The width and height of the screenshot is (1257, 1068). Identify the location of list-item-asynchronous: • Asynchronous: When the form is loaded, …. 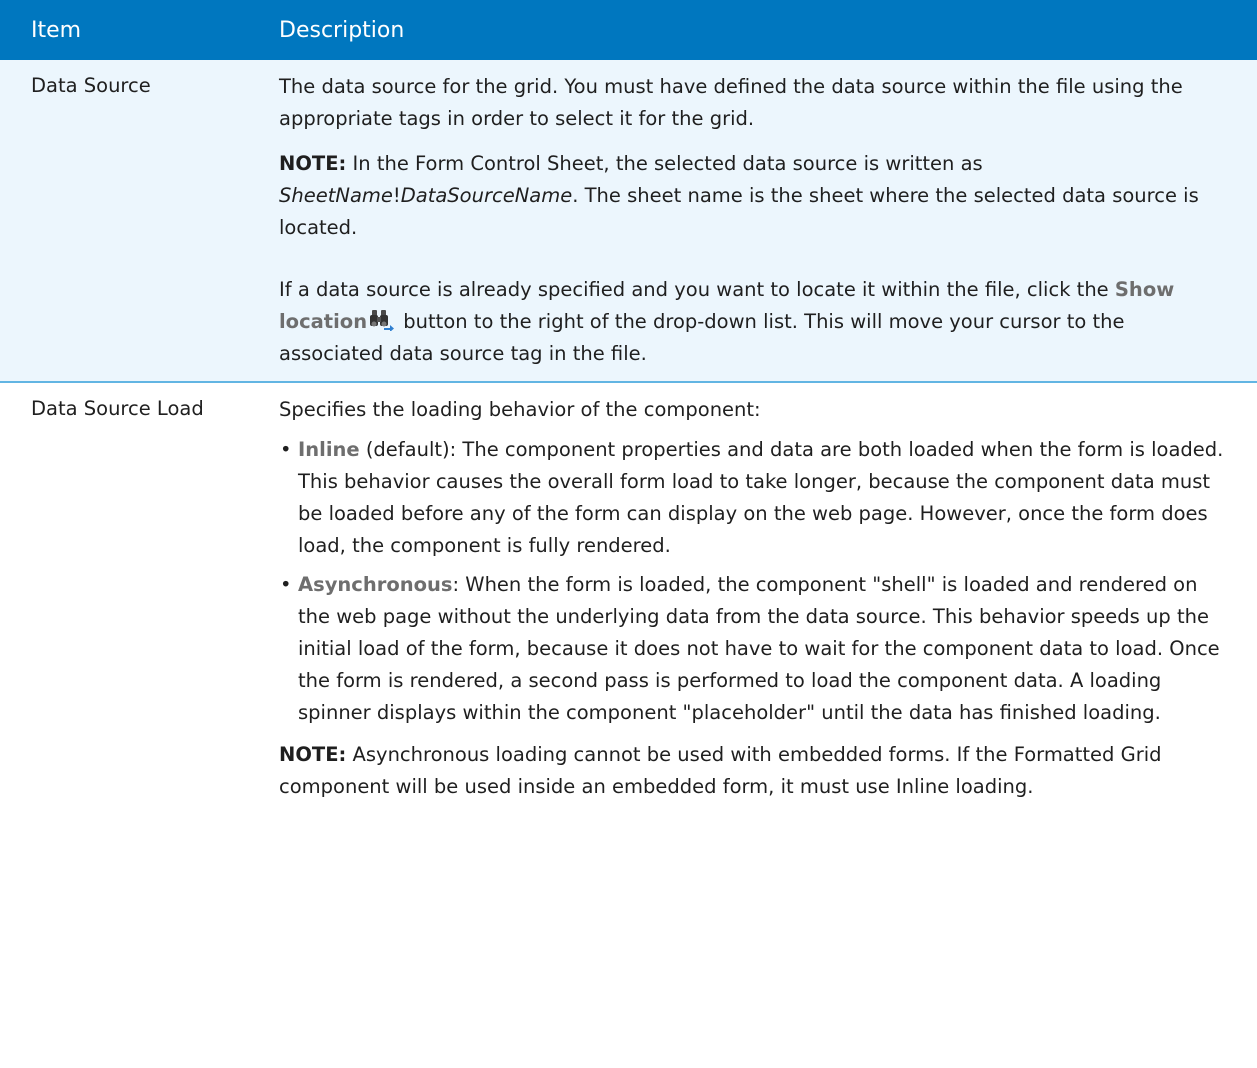
(754, 649).